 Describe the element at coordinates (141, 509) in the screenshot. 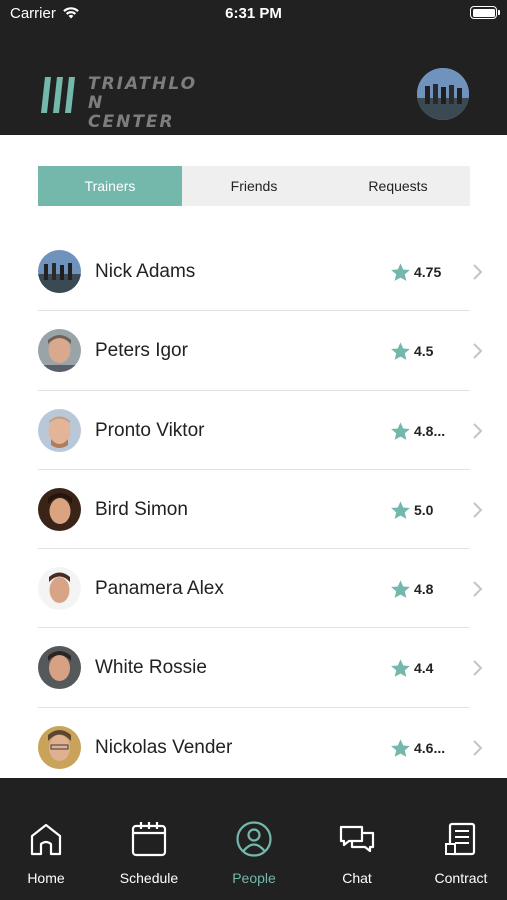

I see `trainer-name: Bird Simon` at that location.